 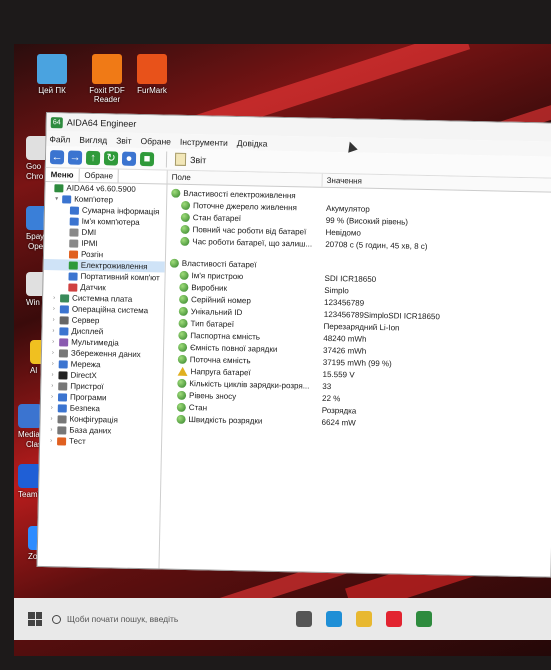 I want to click on users-icon: ●, so click(x=129, y=158).